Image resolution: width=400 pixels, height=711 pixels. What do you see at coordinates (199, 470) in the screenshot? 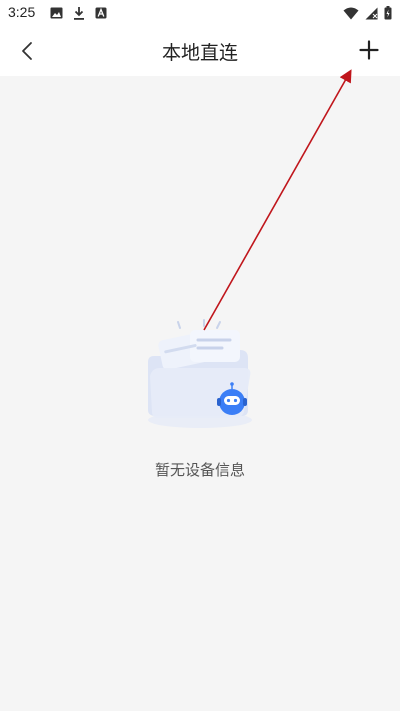
I see `empty-state-message: 暂无设备信息` at bounding box center [199, 470].